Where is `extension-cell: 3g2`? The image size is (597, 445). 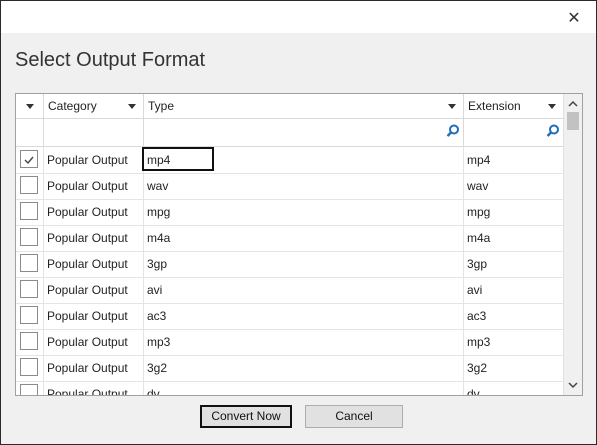
extension-cell: 3g2 is located at coordinates (477, 368).